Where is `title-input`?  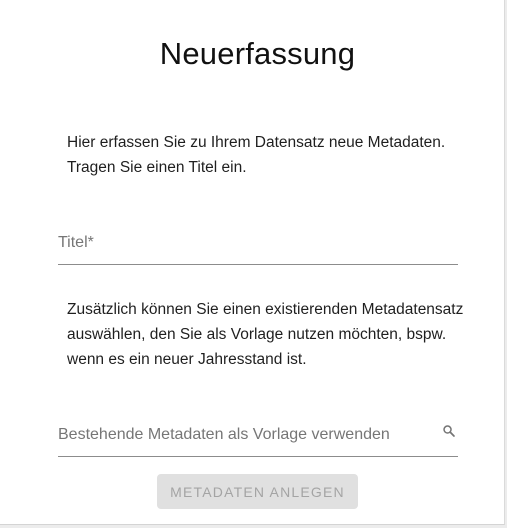 title-input is located at coordinates (258, 243).